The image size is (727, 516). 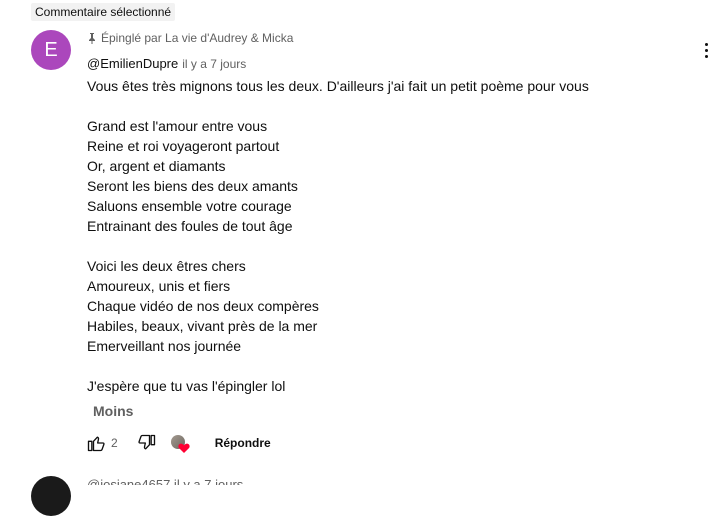 I want to click on like-count: 2, so click(x=114, y=443).